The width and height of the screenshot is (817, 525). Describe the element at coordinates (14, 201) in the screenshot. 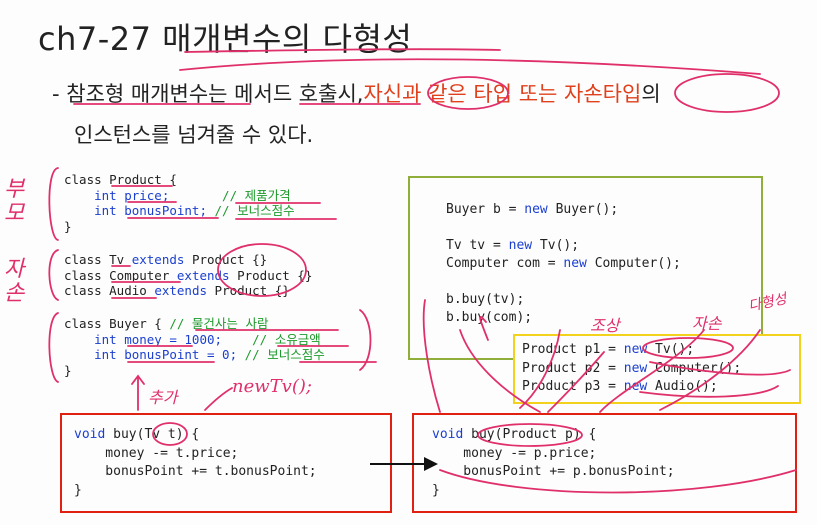

I see `handwriting-parent: 부모` at that location.